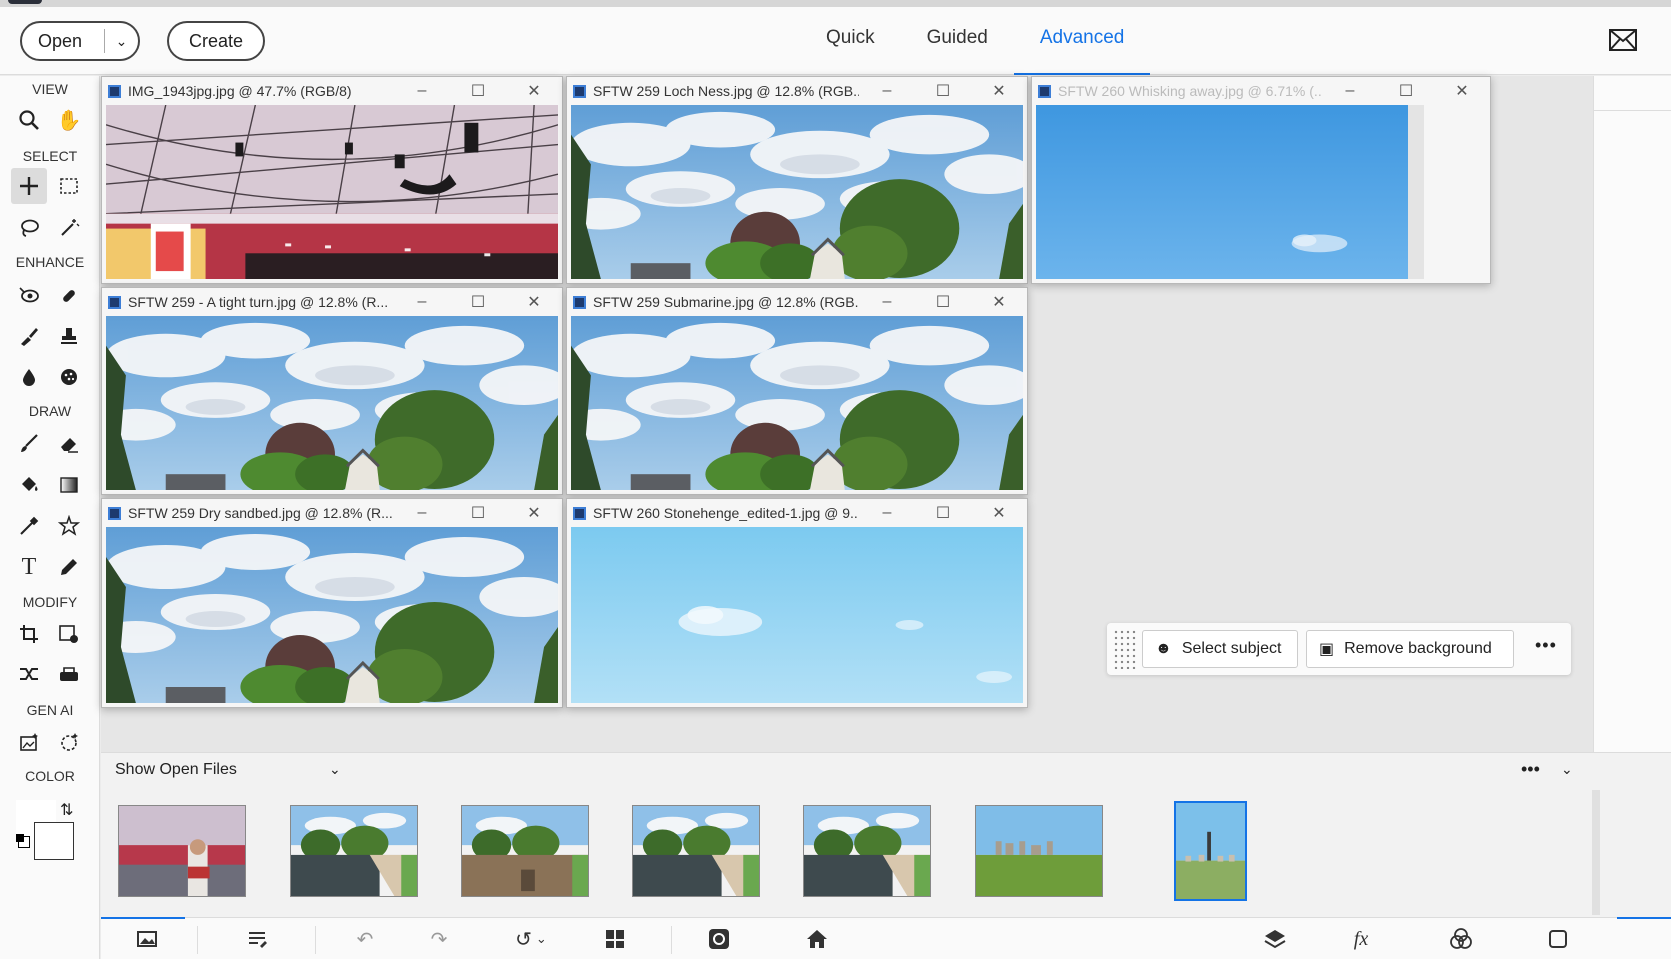 The height and width of the screenshot is (959, 1671). Describe the element at coordinates (29, 120) in the screenshot. I see `zoom-icon` at that location.